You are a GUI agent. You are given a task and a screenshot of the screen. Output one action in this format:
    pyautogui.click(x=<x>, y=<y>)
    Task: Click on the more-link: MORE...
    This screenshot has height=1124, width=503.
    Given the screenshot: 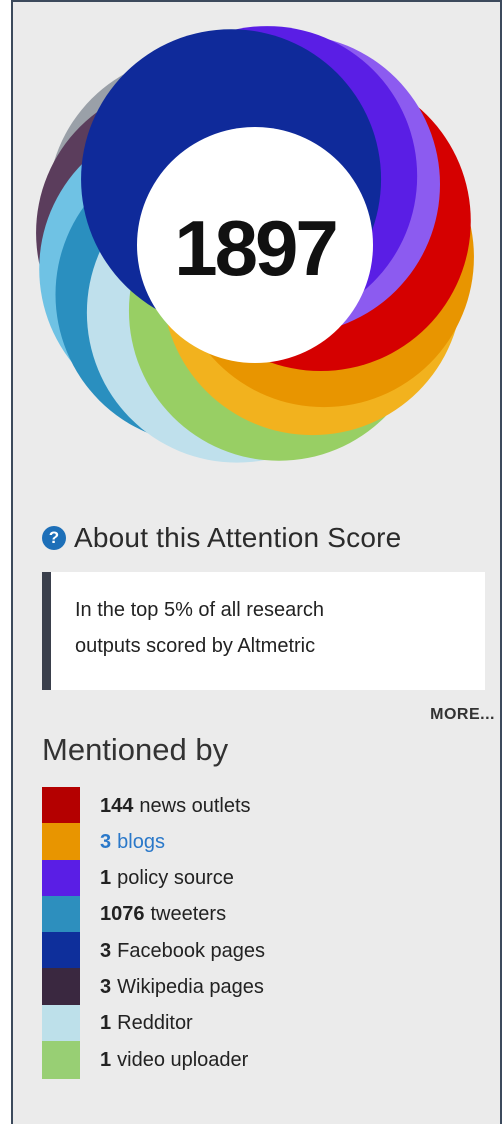 What is the action you would take?
    pyautogui.click(x=462, y=715)
    